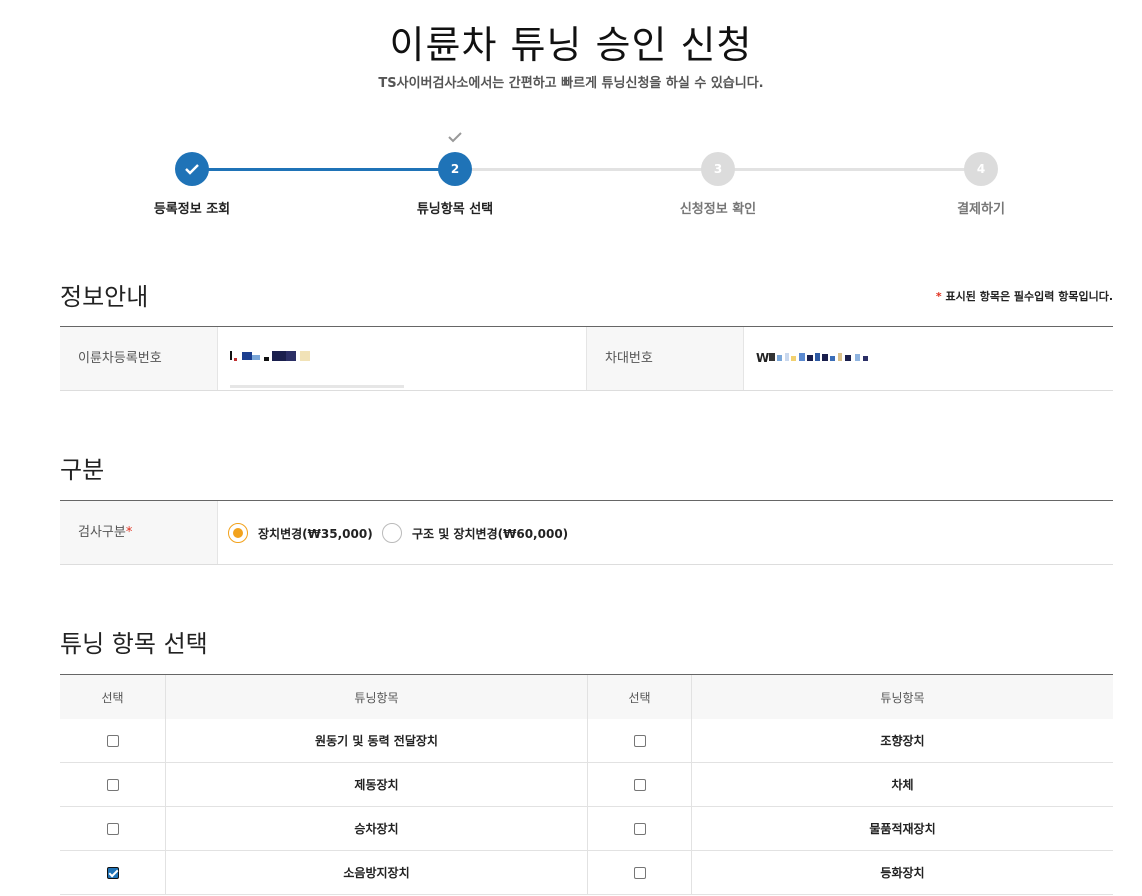 Image resolution: width=1142 pixels, height=896 pixels. What do you see at coordinates (571, 83) in the screenshot?
I see `page-subtitle: TS사이버검사소에서는 간편하고 빠르게 튜닝신청을 하실 수 있습니다.` at bounding box center [571, 83].